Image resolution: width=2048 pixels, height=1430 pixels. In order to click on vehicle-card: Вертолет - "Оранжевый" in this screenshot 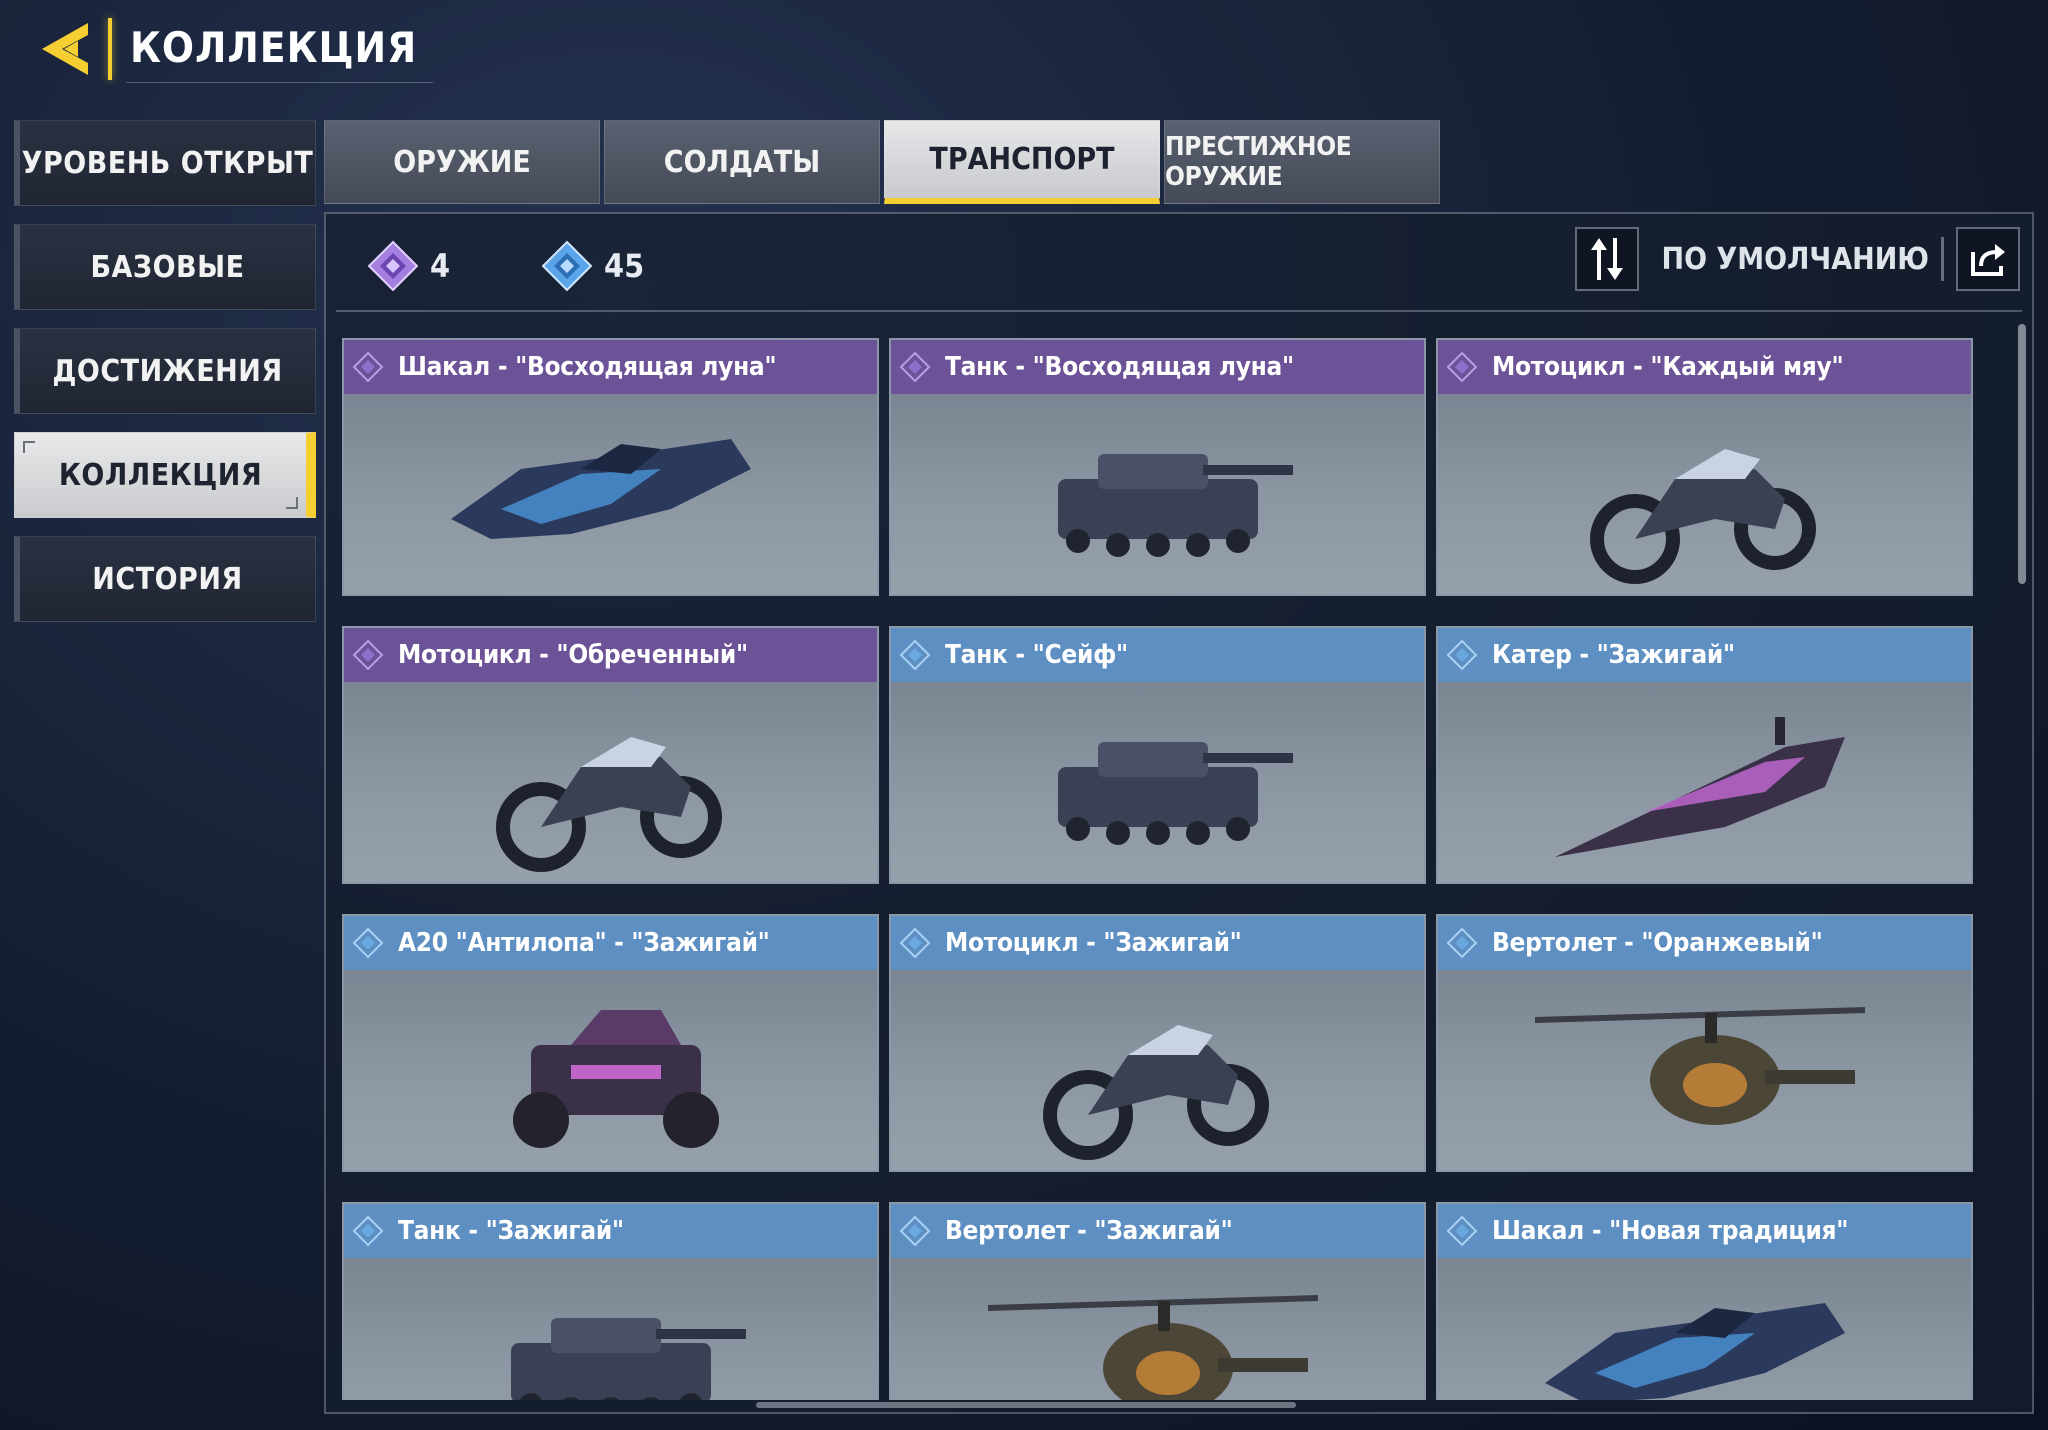, I will do `click(1704, 1043)`.